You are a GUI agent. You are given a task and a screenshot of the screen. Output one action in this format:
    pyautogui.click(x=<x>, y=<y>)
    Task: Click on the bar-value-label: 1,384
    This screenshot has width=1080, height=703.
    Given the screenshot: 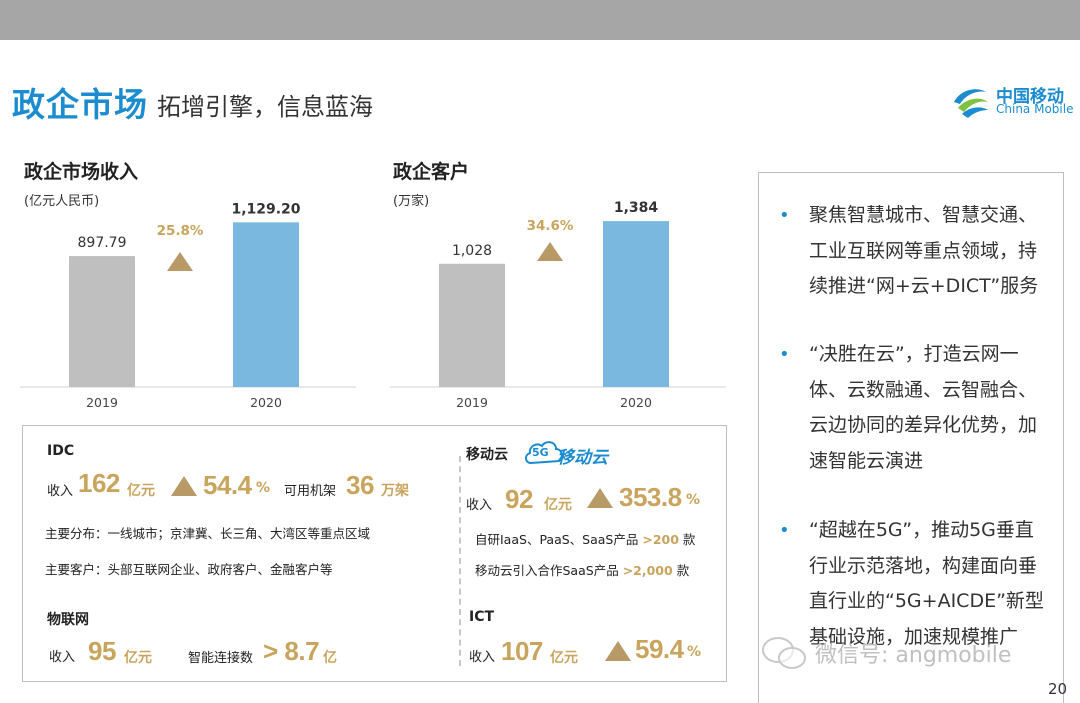 What is the action you would take?
    pyautogui.click(x=636, y=208)
    